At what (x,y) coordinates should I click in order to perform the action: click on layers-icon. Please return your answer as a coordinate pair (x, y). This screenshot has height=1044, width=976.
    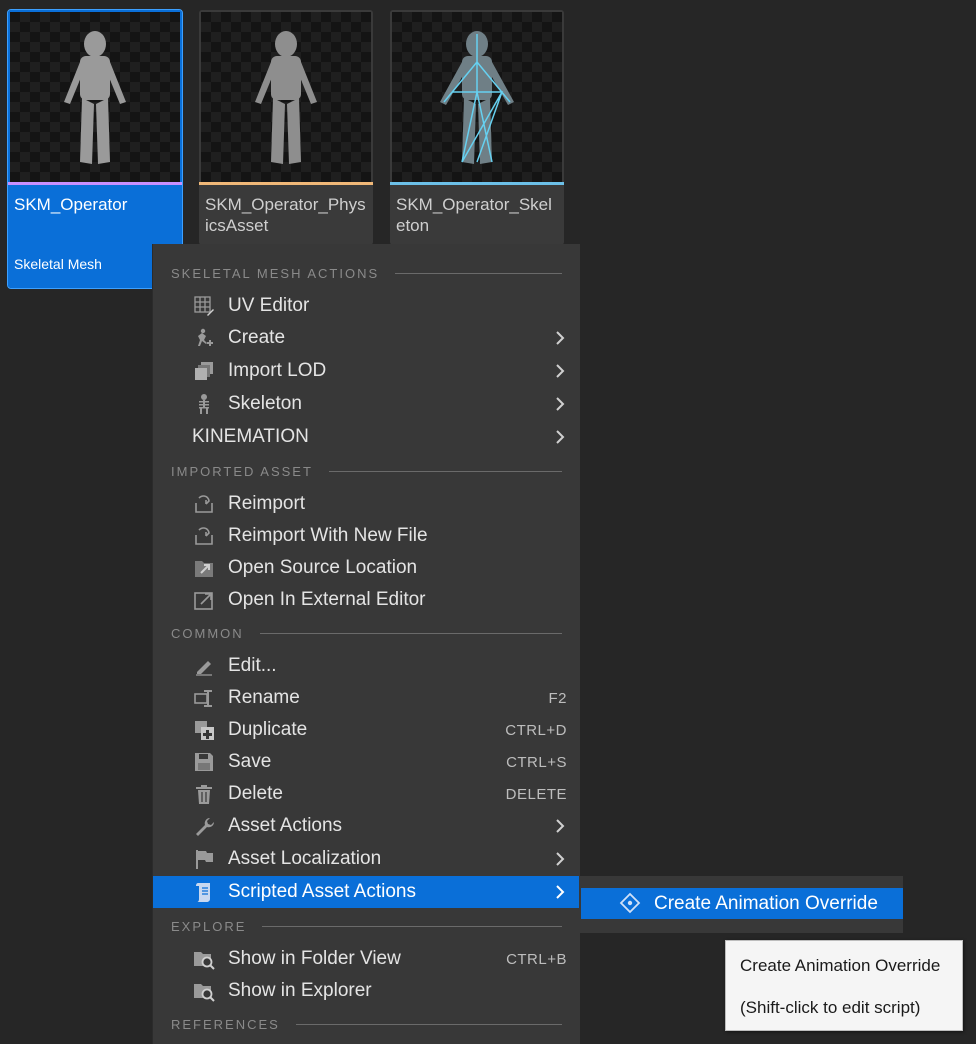
    Looking at the image, I should click on (204, 371).